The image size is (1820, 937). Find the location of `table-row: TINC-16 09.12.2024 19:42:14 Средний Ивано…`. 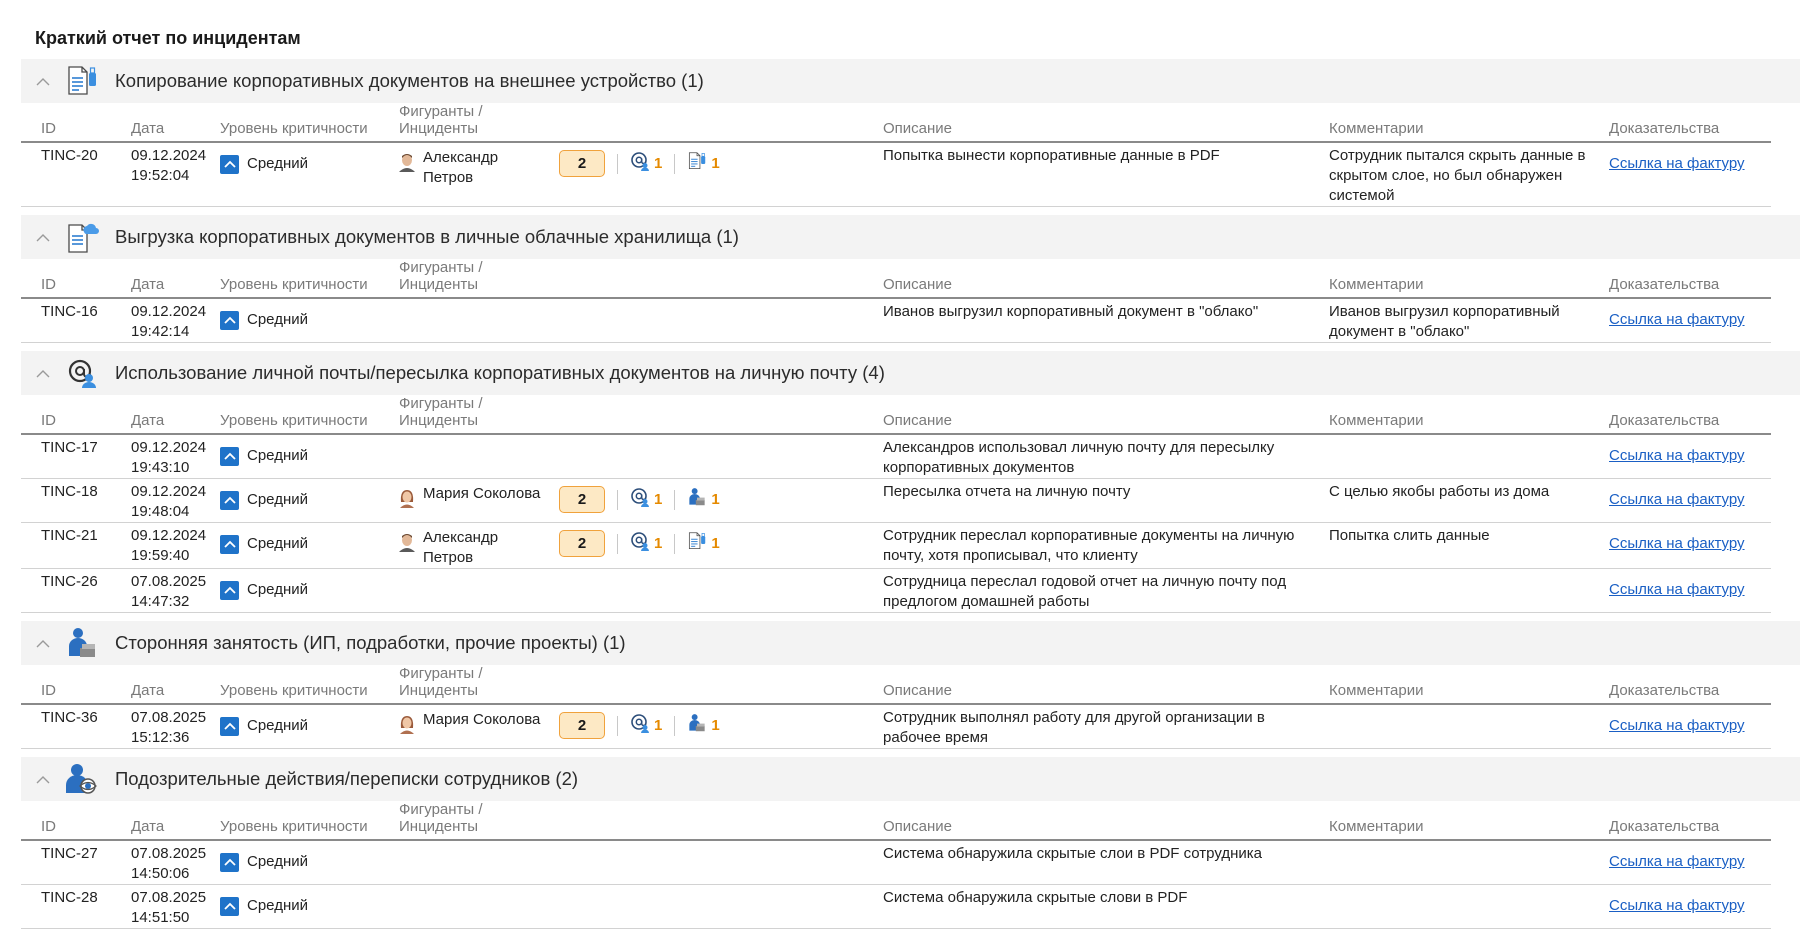

table-row: TINC-16 09.12.2024 19:42:14 Средний Ивано… is located at coordinates (896, 320).